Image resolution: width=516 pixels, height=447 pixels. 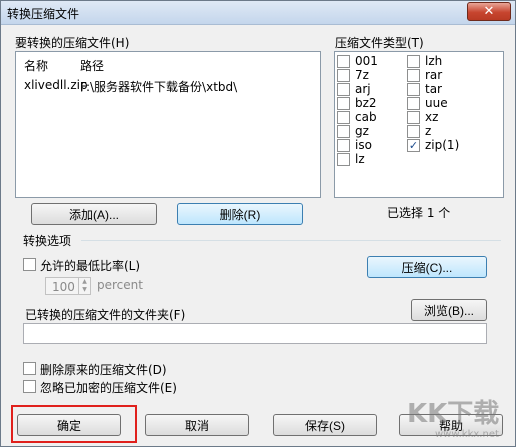 What do you see at coordinates (372, 160) in the screenshot?
I see `type-option-lz: lz` at bounding box center [372, 160].